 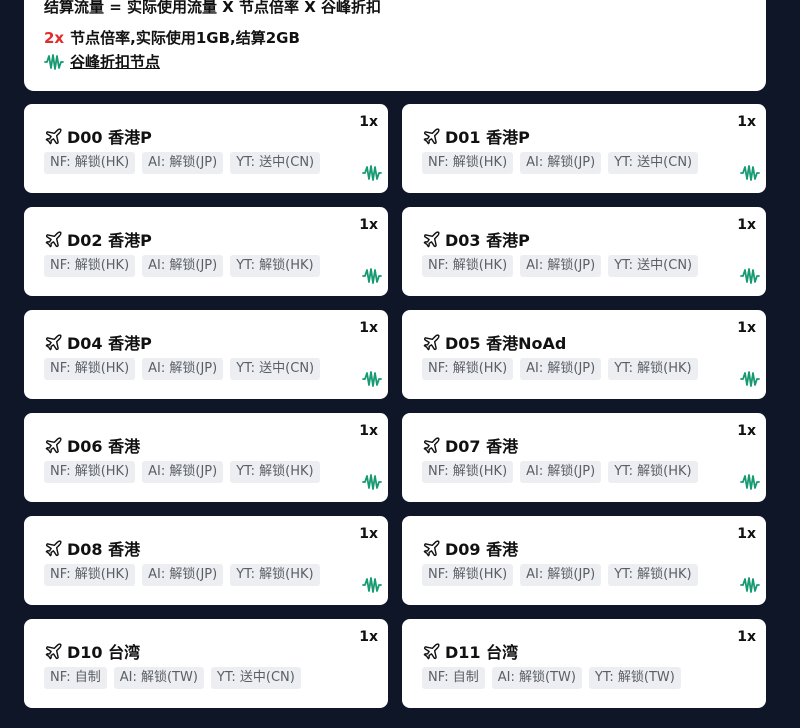 I want to click on unlock-tags: NF: 自制 AI: 解锁(TW) YT: 解锁(TW), so click(x=551, y=678).